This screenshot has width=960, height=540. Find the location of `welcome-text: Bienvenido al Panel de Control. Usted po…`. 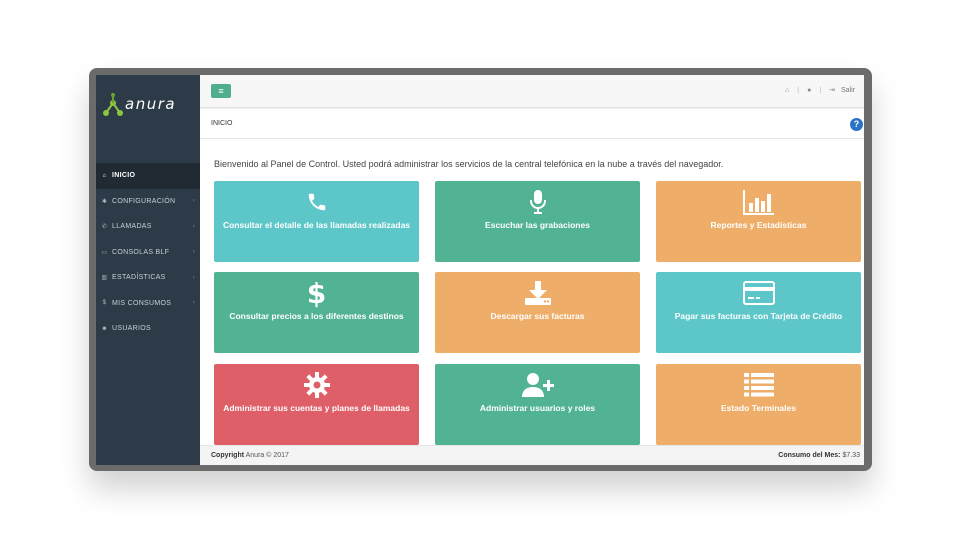

welcome-text: Bienvenido al Panel de Control. Usted po… is located at coordinates (469, 164).